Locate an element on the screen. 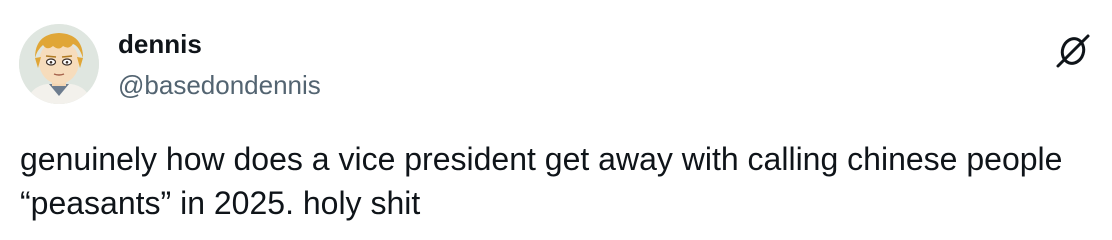  author-display-name: dennis is located at coordinates (160, 44).